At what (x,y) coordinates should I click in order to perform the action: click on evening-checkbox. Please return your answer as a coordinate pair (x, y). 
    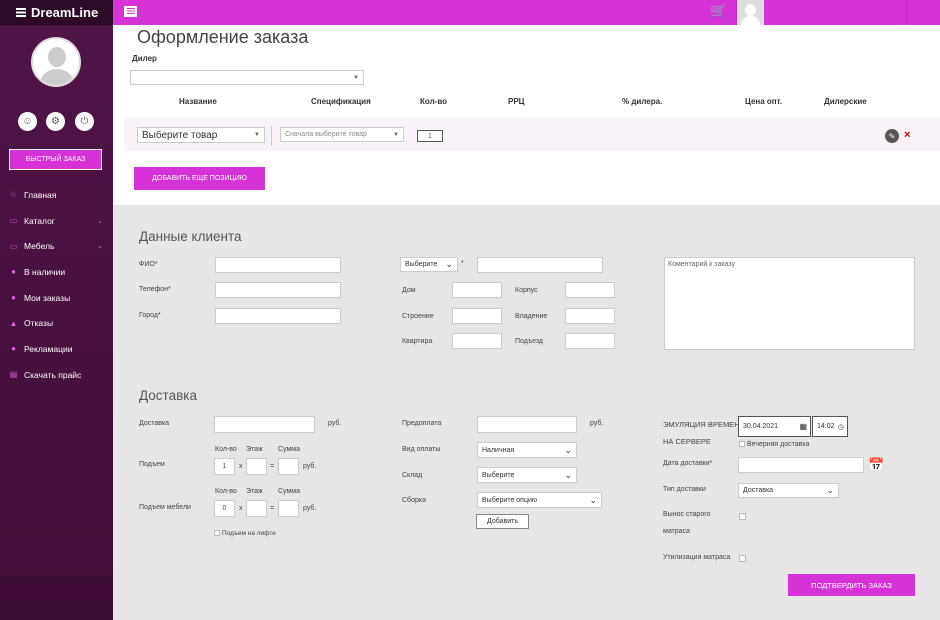
    Looking at the image, I should click on (742, 444).